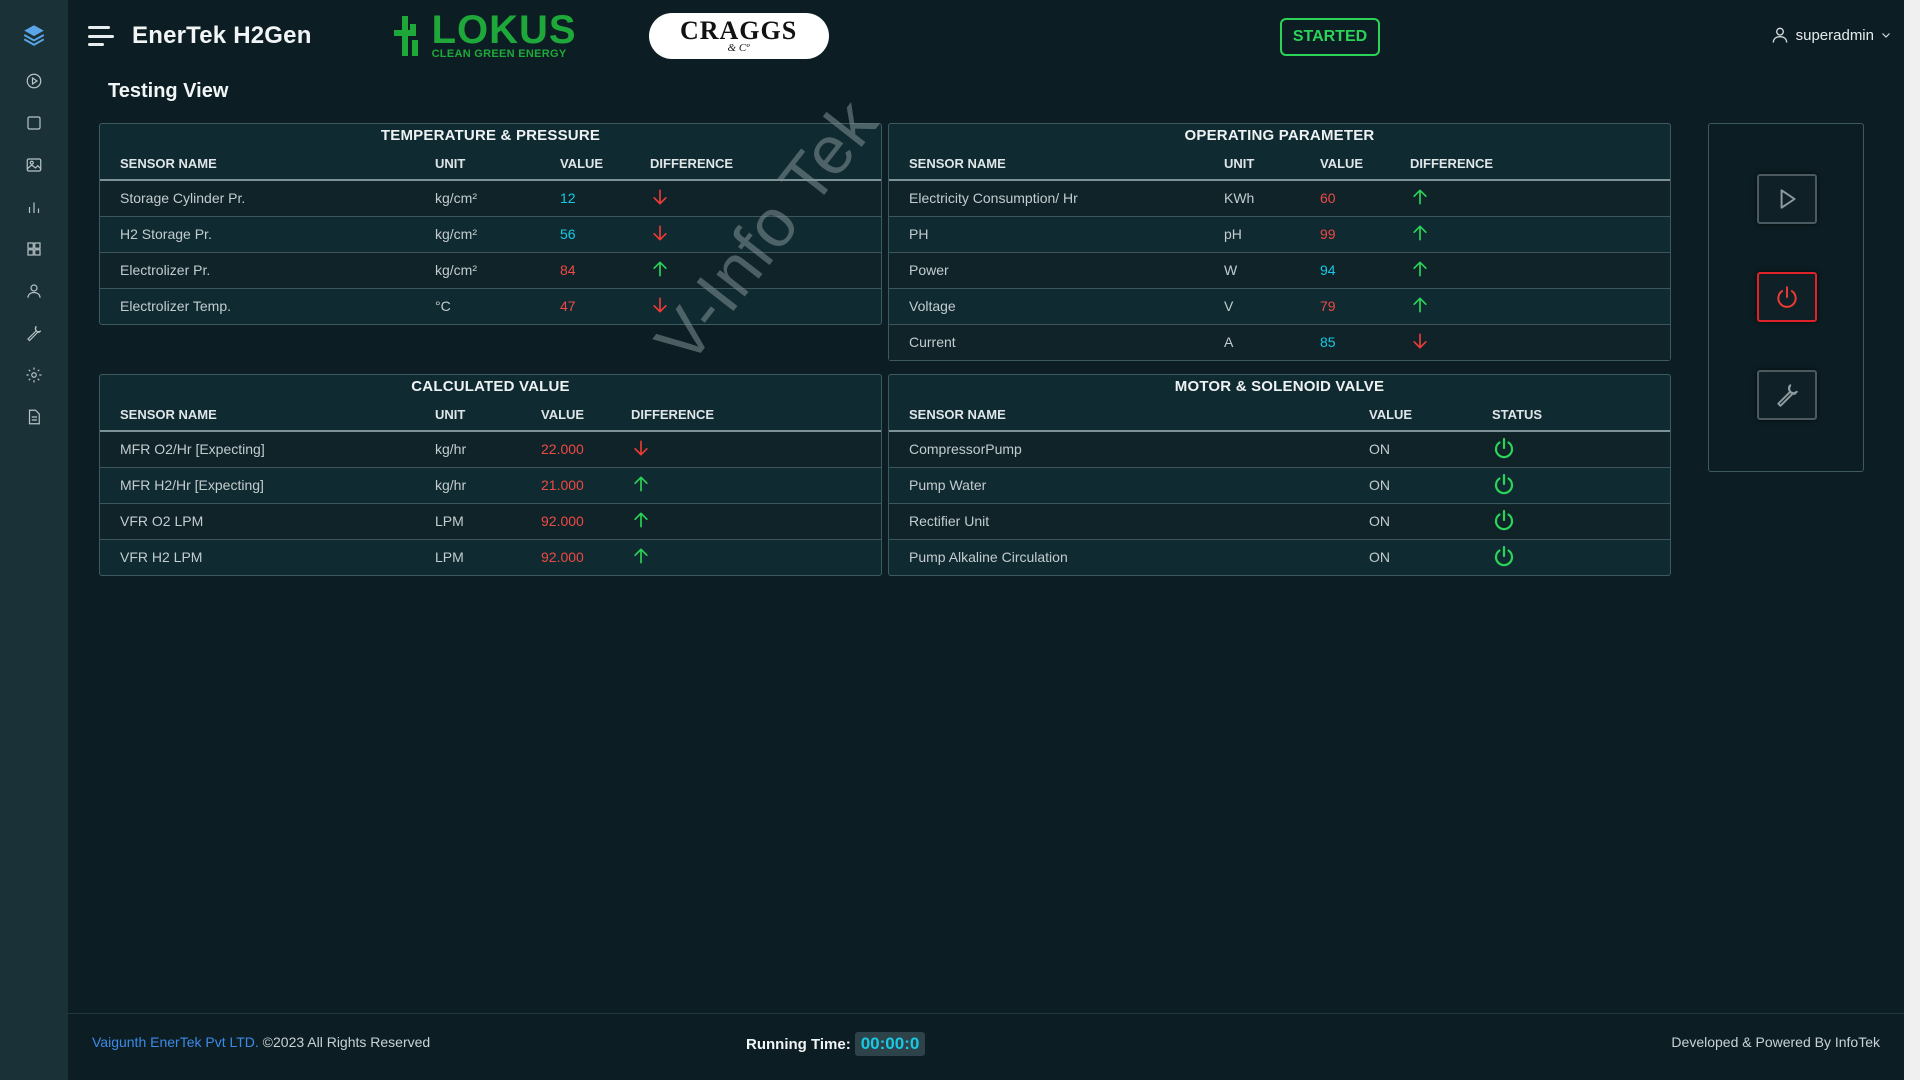 The width and height of the screenshot is (1920, 1080). I want to click on running-time-label: Running Time:, so click(798, 1044).